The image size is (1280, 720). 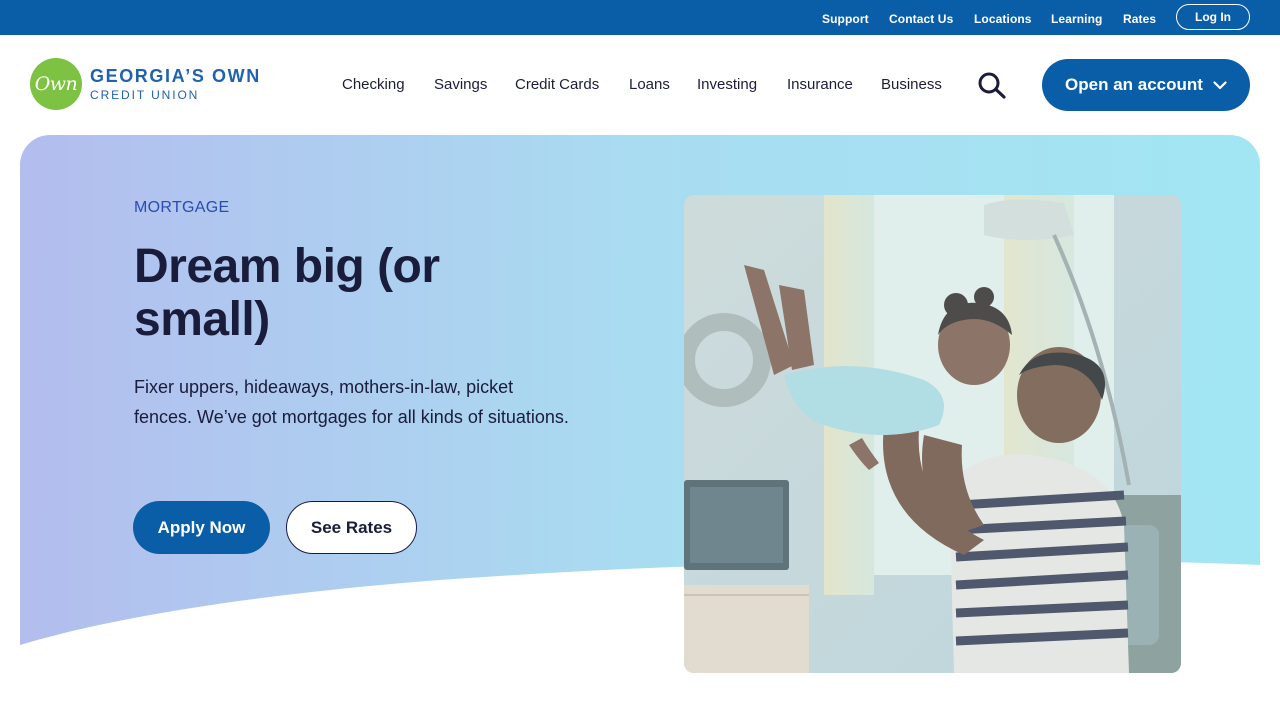 I want to click on nav-item-business: Business, so click(x=911, y=84).